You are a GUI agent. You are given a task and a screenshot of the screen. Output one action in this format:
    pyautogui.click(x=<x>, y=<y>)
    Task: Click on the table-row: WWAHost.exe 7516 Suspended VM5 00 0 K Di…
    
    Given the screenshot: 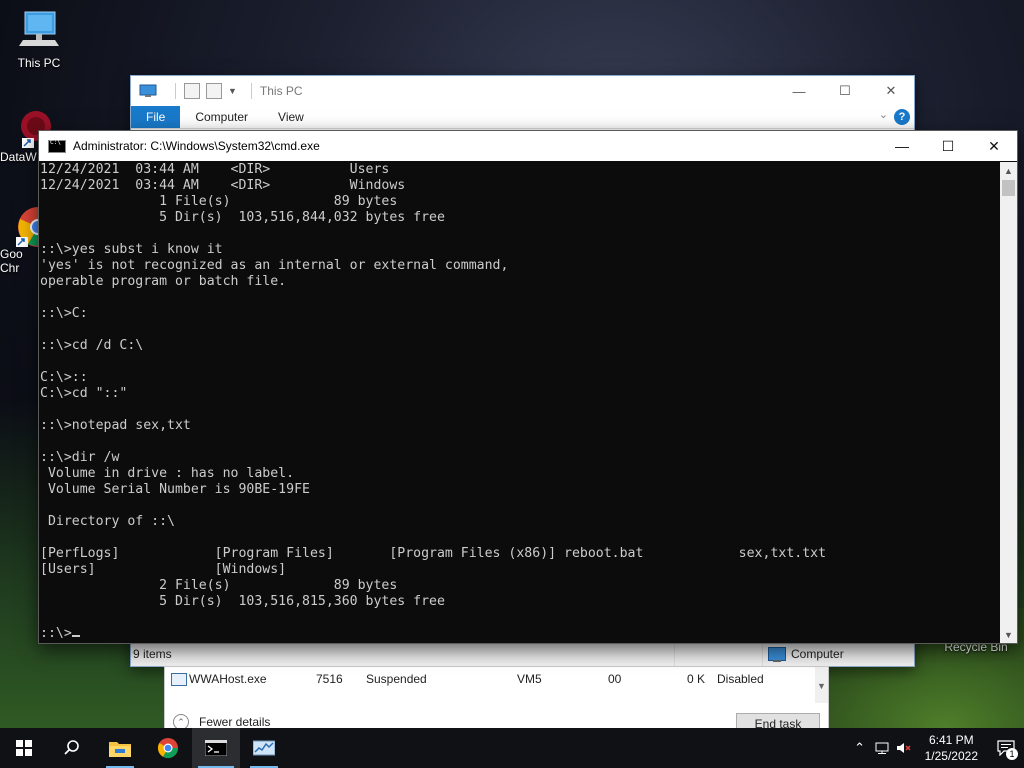 What is the action you would take?
    pyautogui.click(x=490, y=679)
    